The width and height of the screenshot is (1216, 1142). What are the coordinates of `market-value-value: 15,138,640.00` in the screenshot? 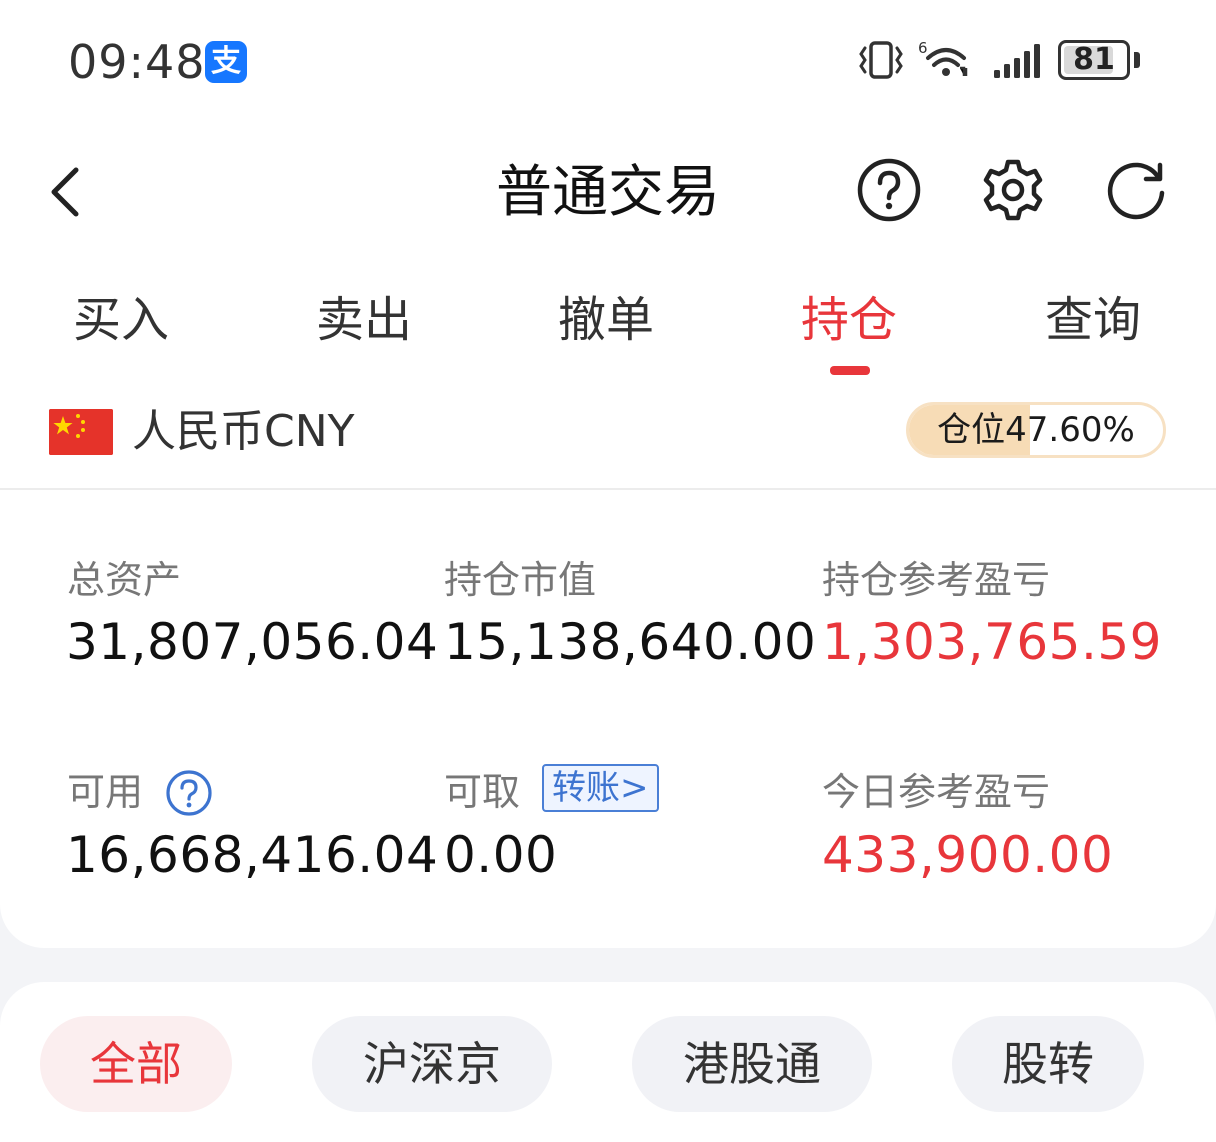 It's located at (630, 642).